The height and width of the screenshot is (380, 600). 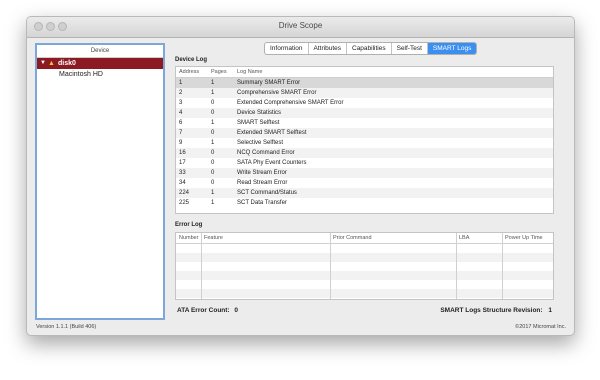 I want to click on log-name-cell: Write Stream Error, so click(x=262, y=173).